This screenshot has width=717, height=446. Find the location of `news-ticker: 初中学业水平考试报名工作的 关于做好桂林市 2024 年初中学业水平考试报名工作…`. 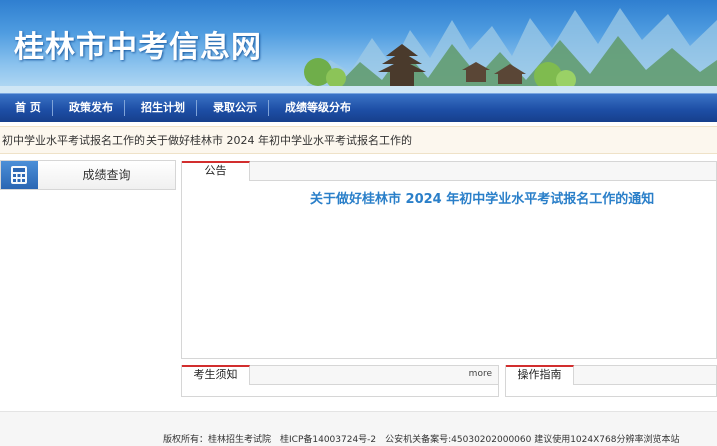

news-ticker: 初中学业水平考试报名工作的 关于做好桂林市 2024 年初中学业水平考试报名工作… is located at coordinates (358, 140).